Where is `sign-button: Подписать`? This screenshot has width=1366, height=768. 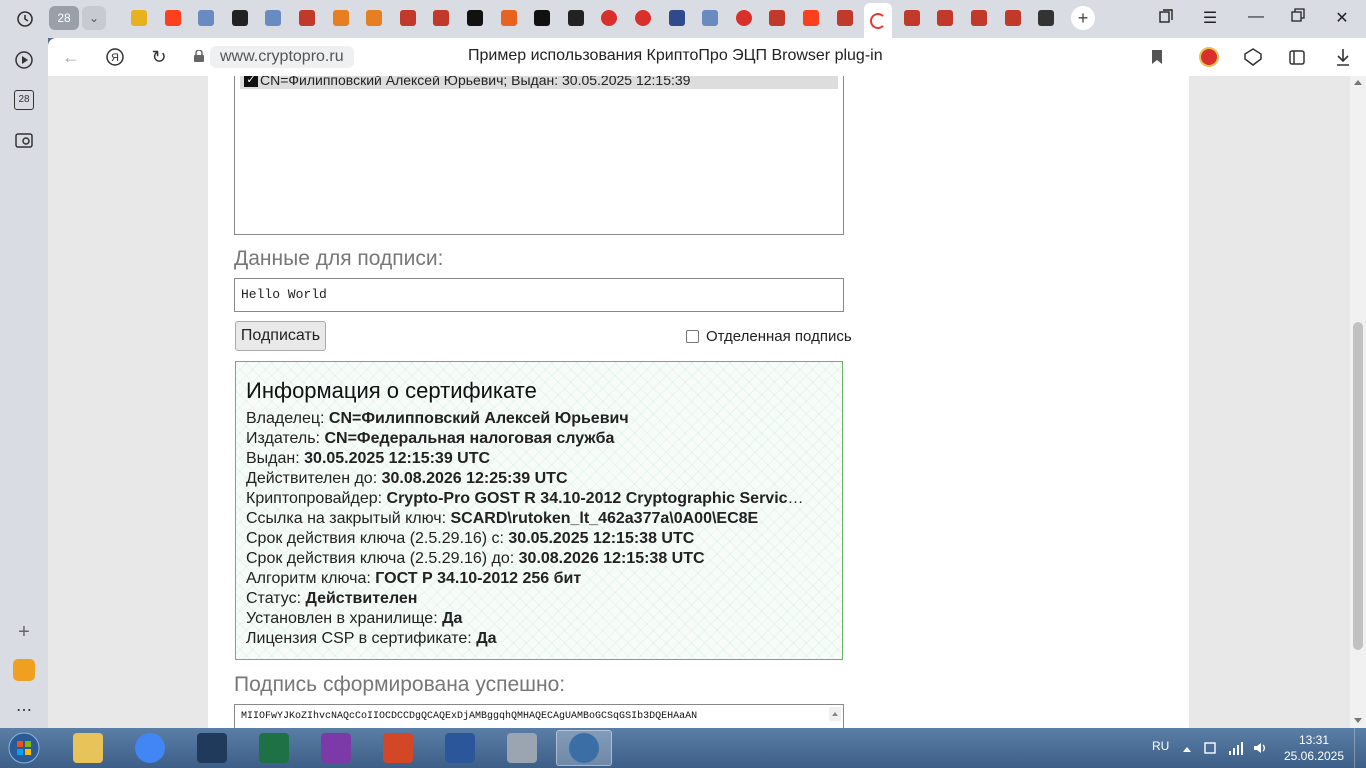 sign-button: Подписать is located at coordinates (280, 336).